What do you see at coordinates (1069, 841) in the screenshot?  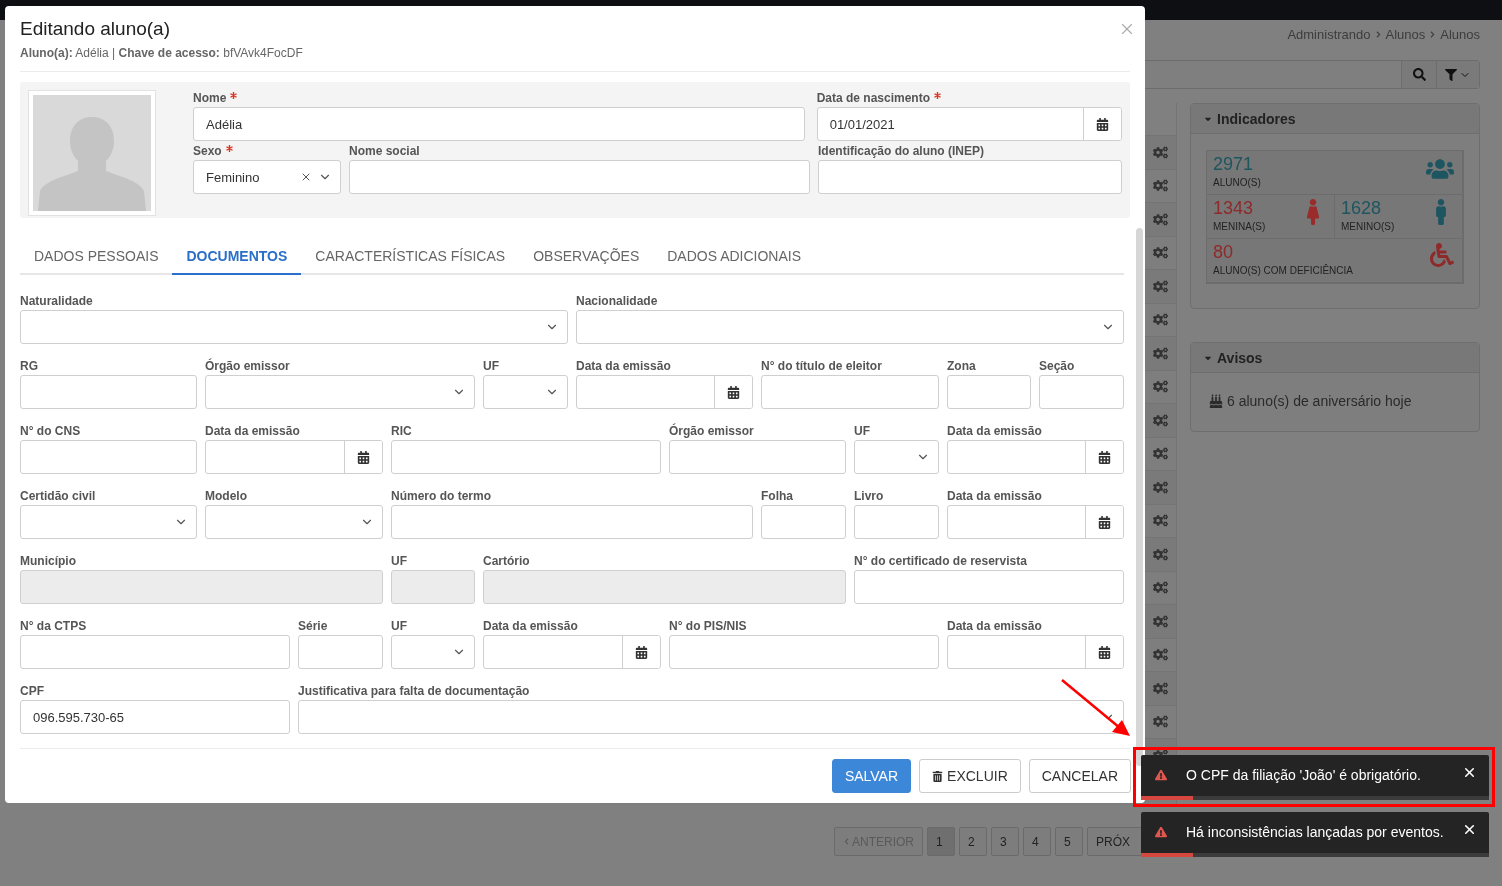 I see `page-button: 5` at bounding box center [1069, 841].